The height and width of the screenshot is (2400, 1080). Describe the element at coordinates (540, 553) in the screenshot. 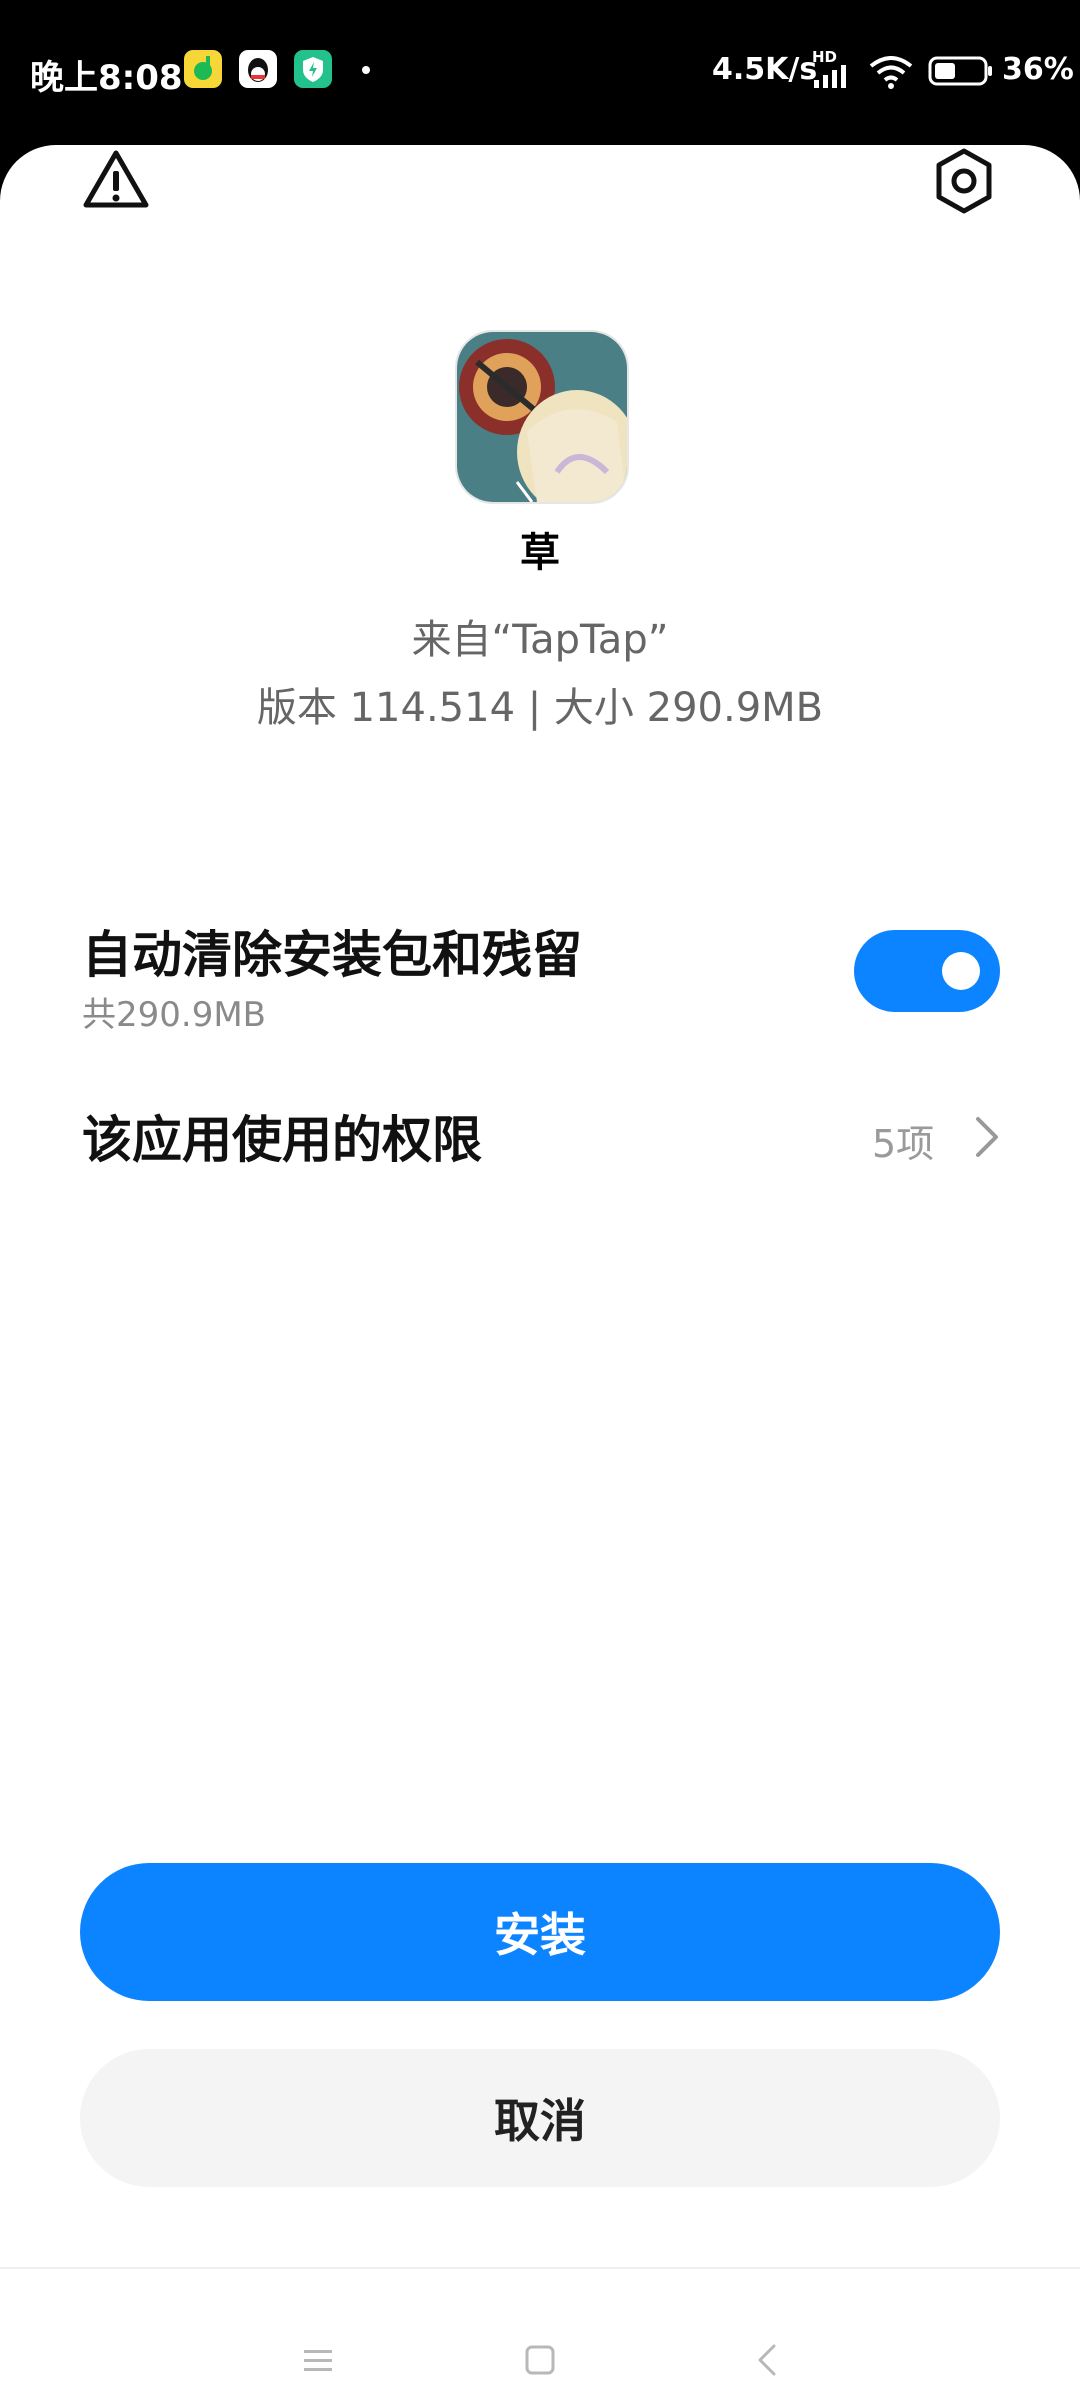

I see `app-name: 草` at that location.